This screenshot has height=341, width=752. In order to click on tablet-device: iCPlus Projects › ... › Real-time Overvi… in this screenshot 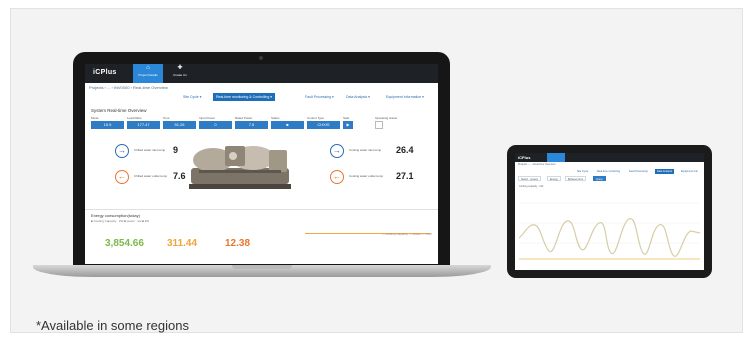, I will do `click(609, 211)`.